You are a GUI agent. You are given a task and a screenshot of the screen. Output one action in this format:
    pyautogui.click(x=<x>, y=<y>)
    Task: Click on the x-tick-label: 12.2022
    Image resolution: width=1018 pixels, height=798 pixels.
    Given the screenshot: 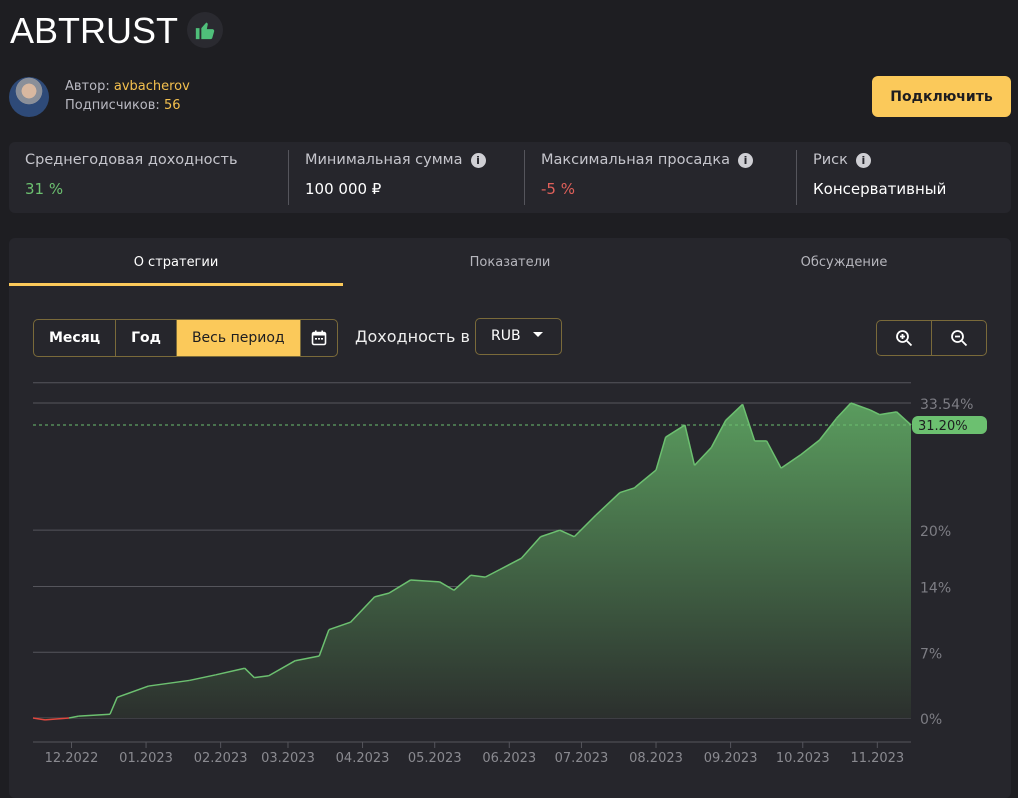 What is the action you would take?
    pyautogui.click(x=72, y=758)
    